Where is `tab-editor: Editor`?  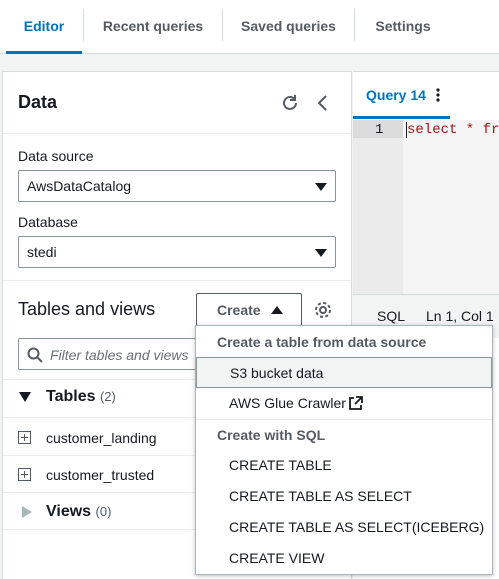 tab-editor: Editor is located at coordinates (44, 27).